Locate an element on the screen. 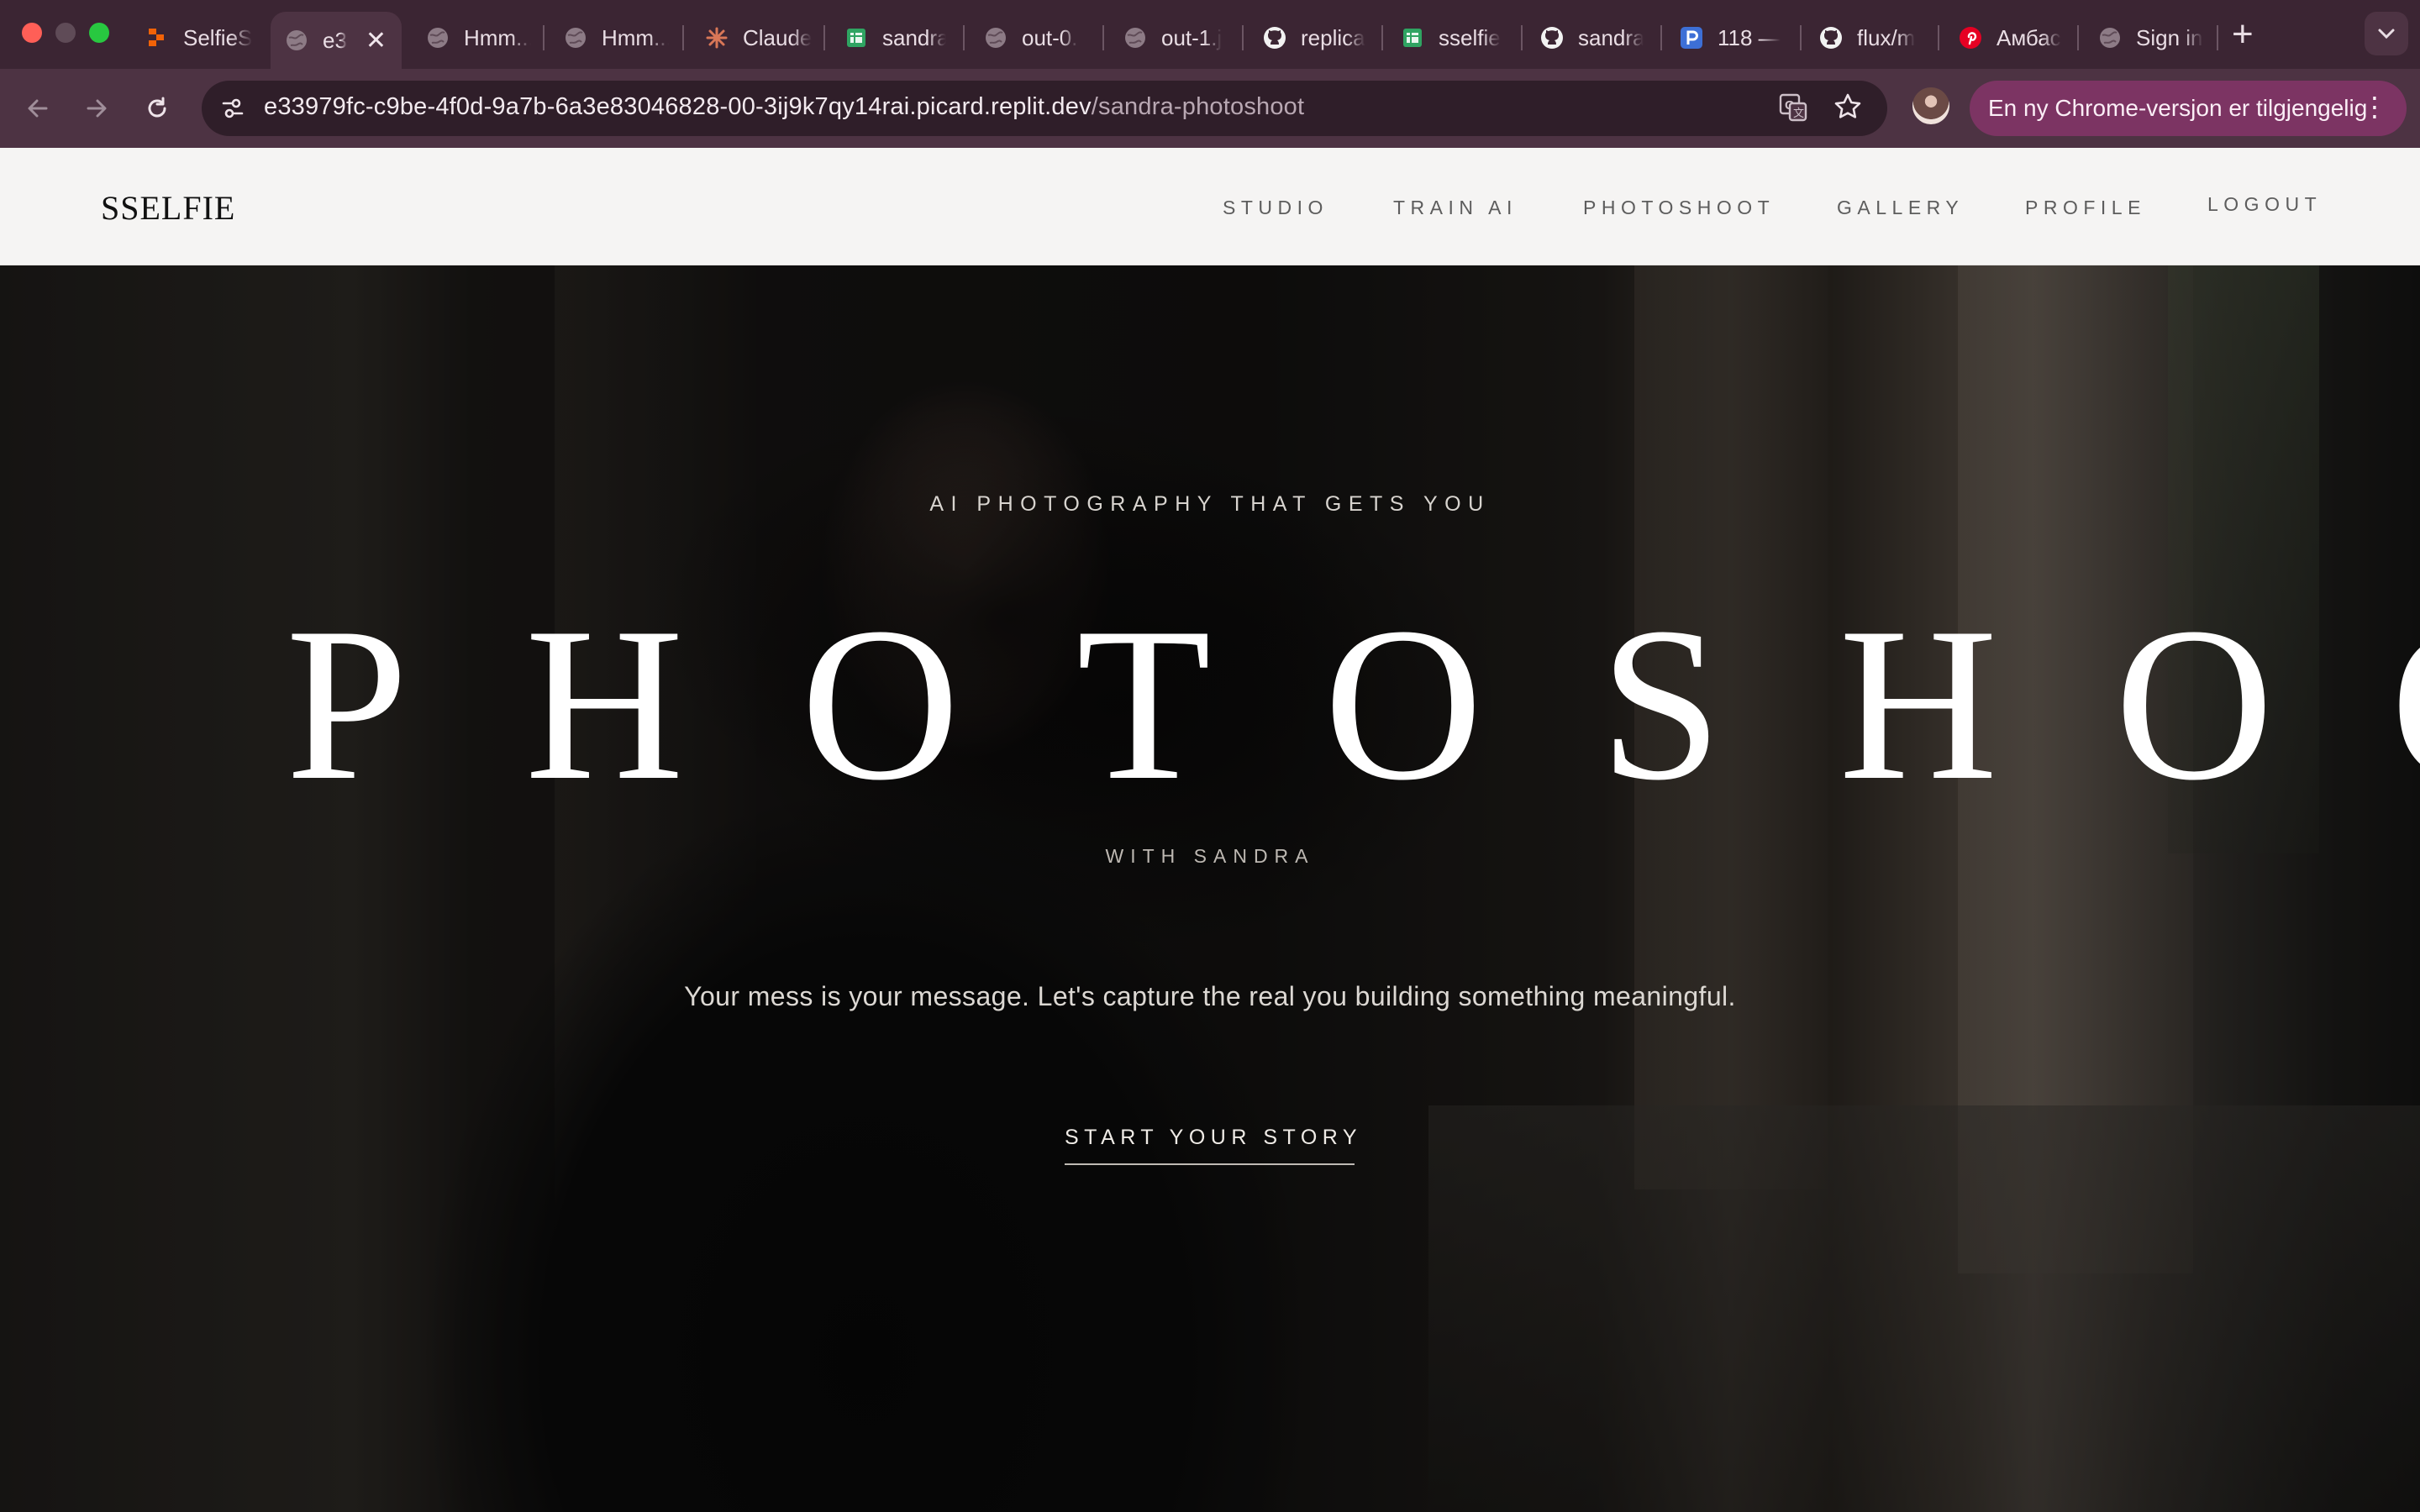 Image resolution: width=2420 pixels, height=1512 pixels. reload-button is located at coordinates (157, 108).